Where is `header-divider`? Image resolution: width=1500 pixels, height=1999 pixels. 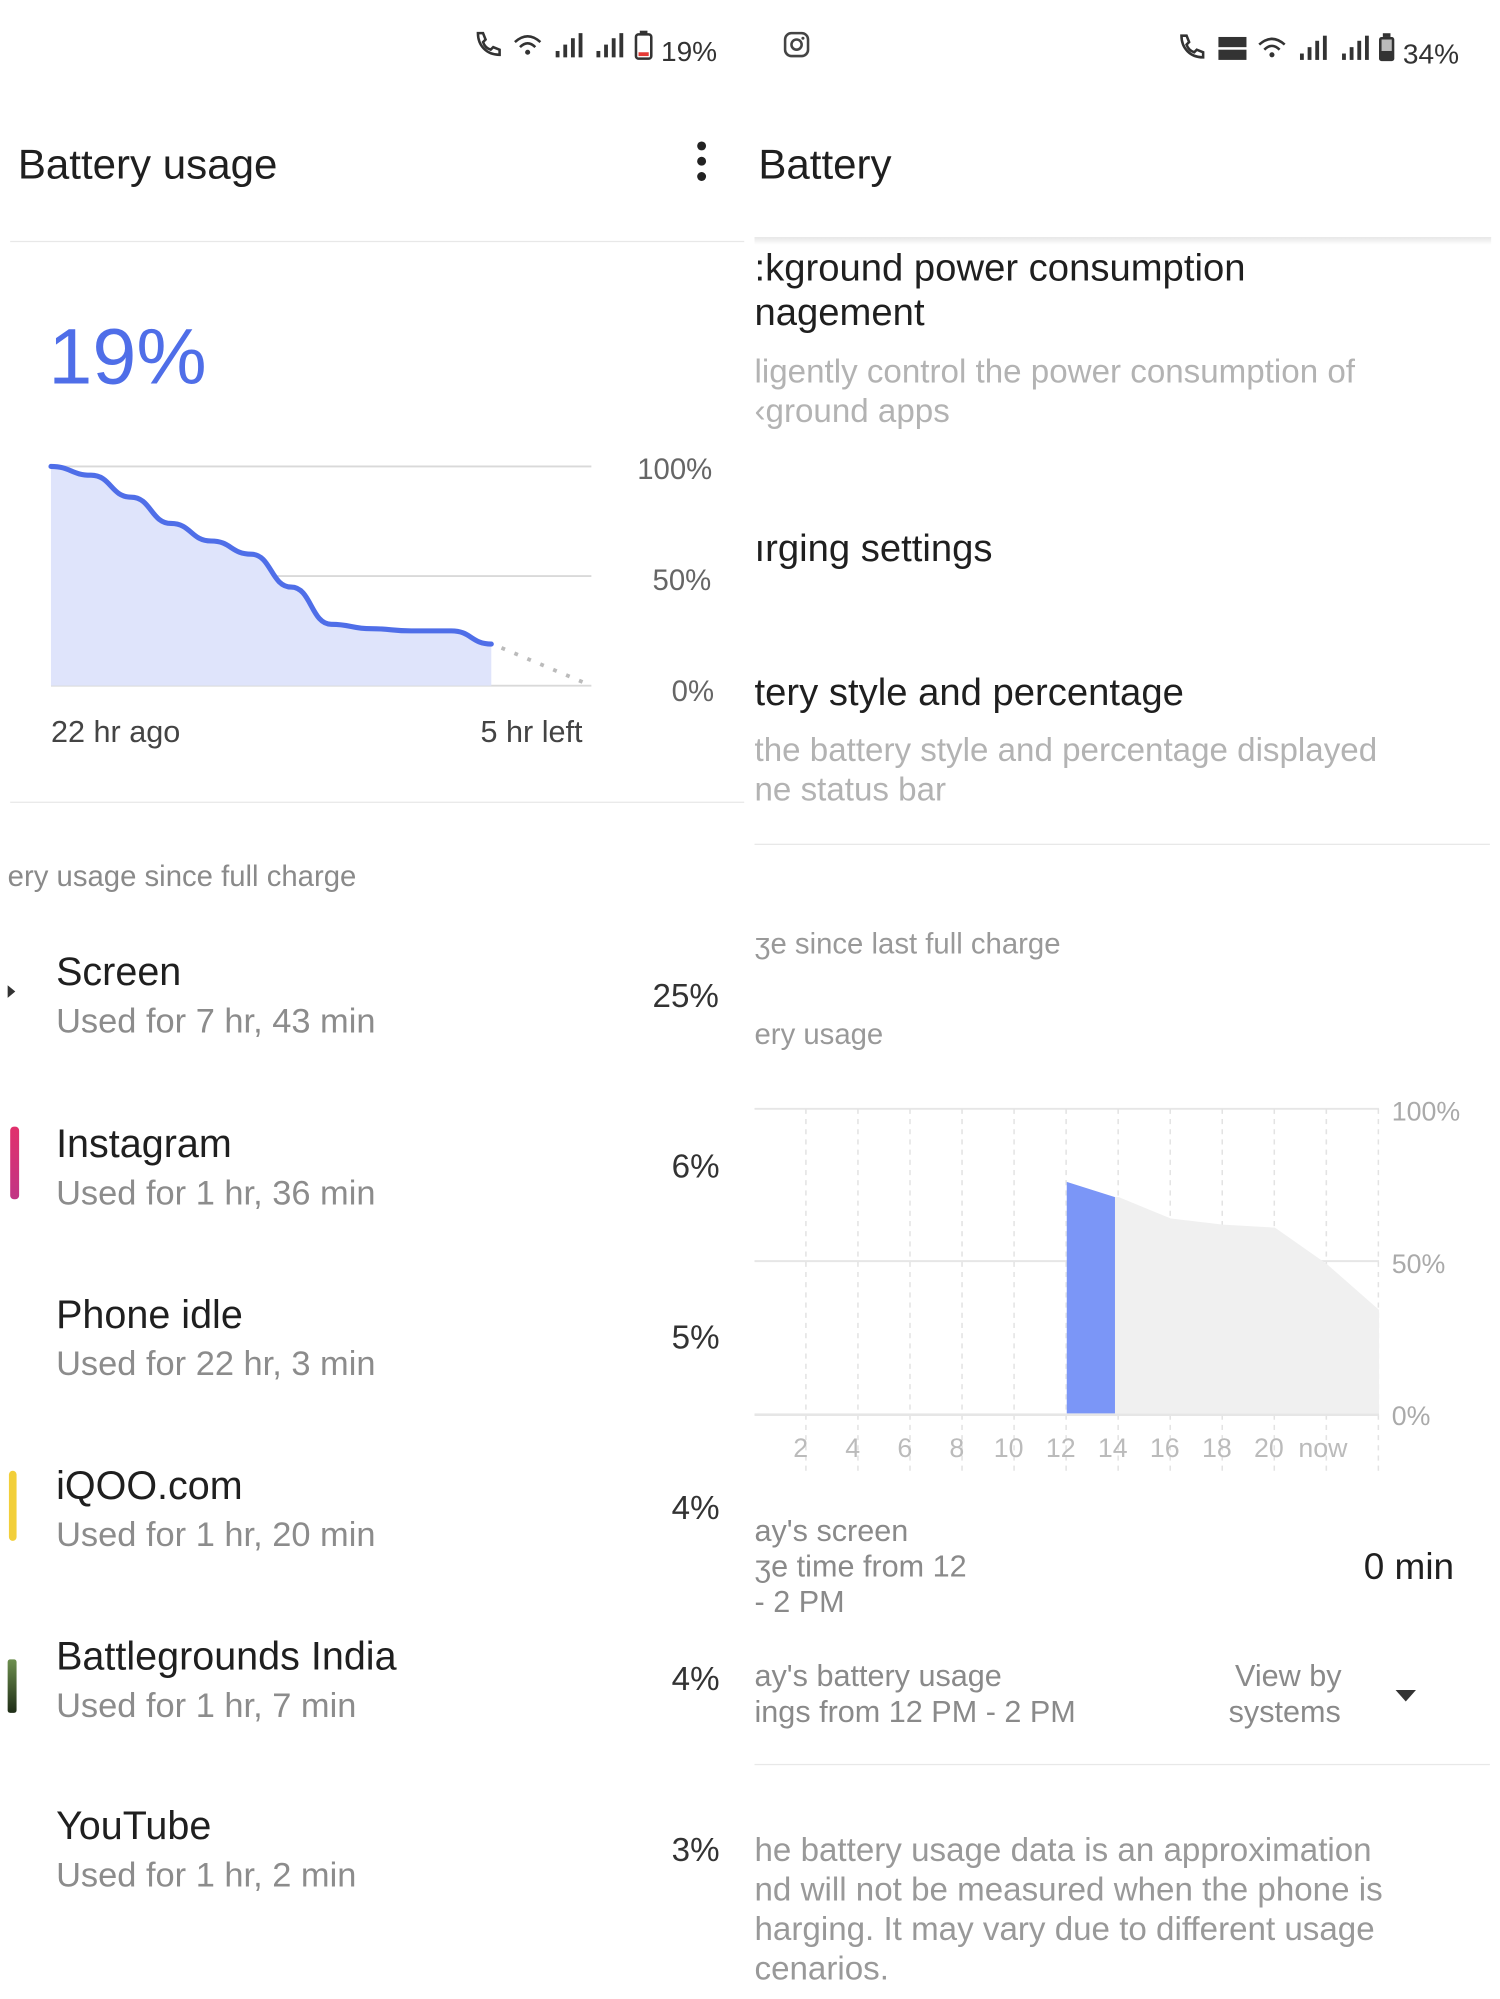
header-divider is located at coordinates (377, 241).